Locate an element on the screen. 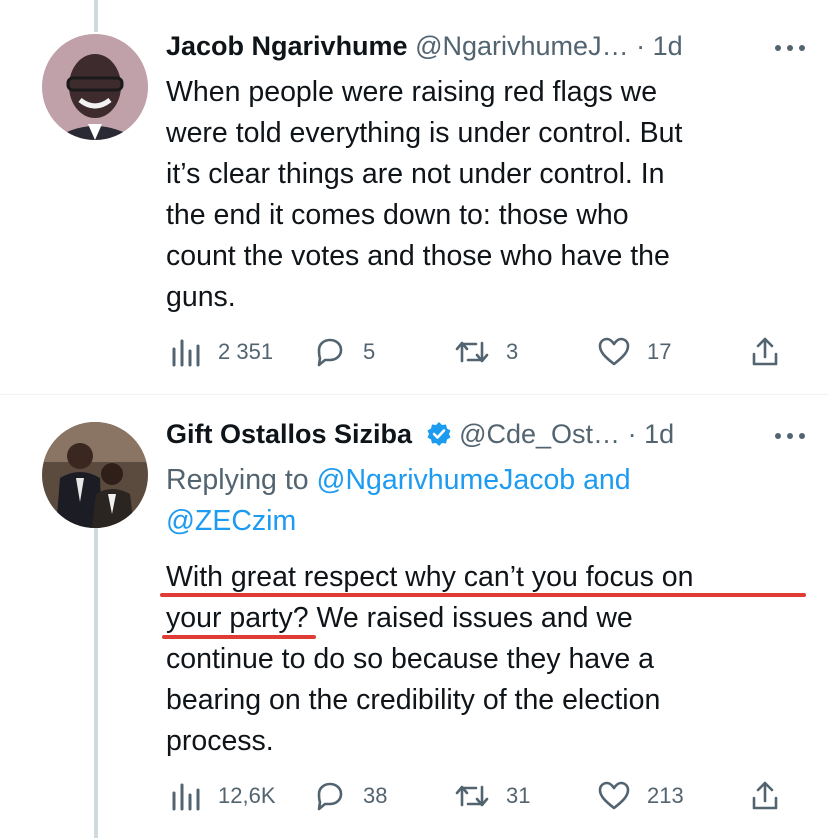  views-button: 12,6K is located at coordinates (223, 796).